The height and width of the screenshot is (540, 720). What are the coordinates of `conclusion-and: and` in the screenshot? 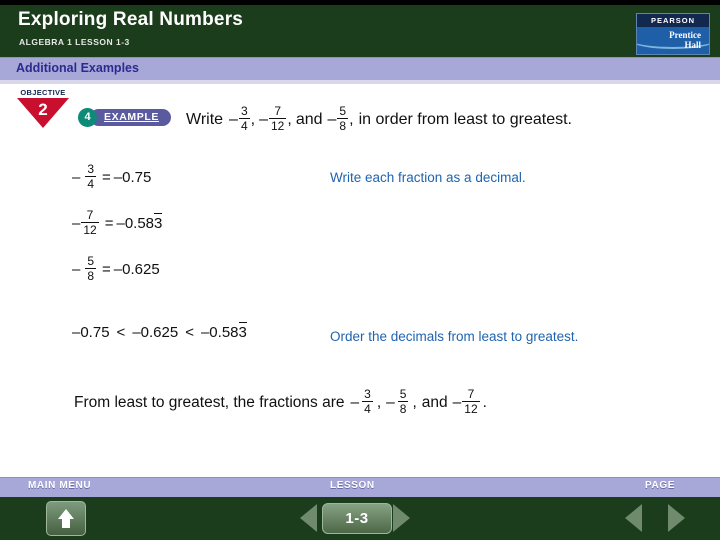 It's located at (434, 402).